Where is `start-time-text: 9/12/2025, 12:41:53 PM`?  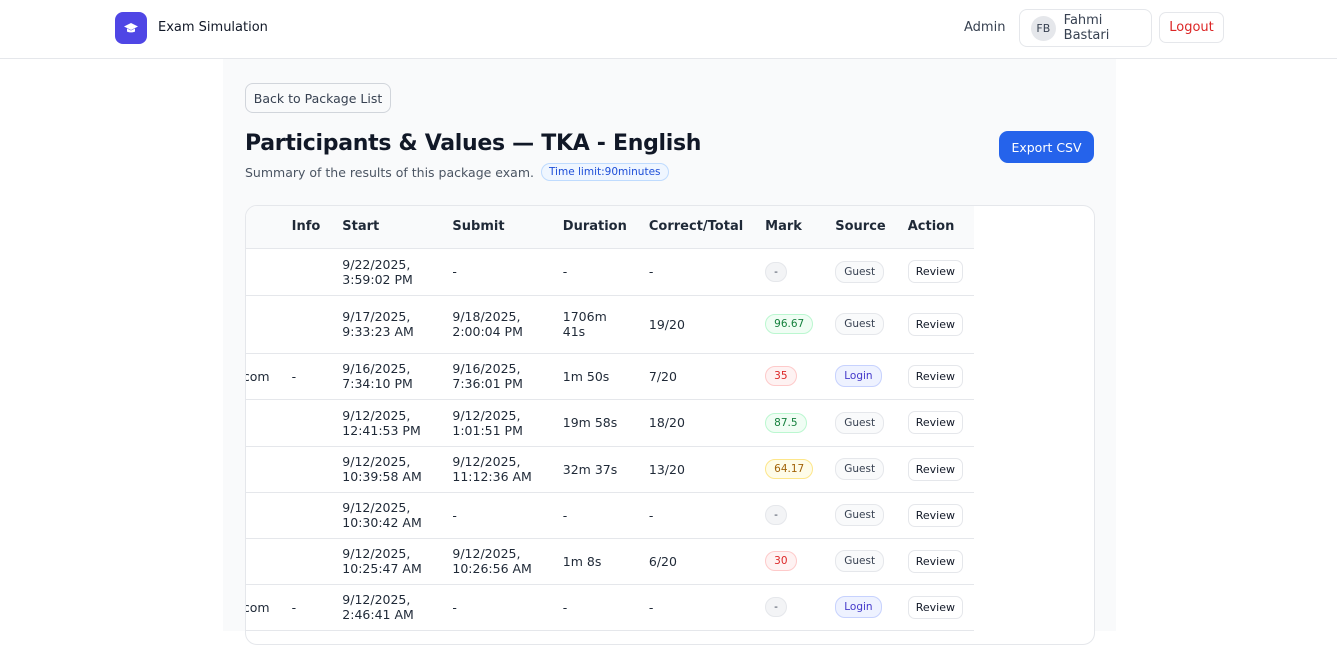
start-time-text: 9/12/2025, 12:41:53 PM is located at coordinates (381, 422).